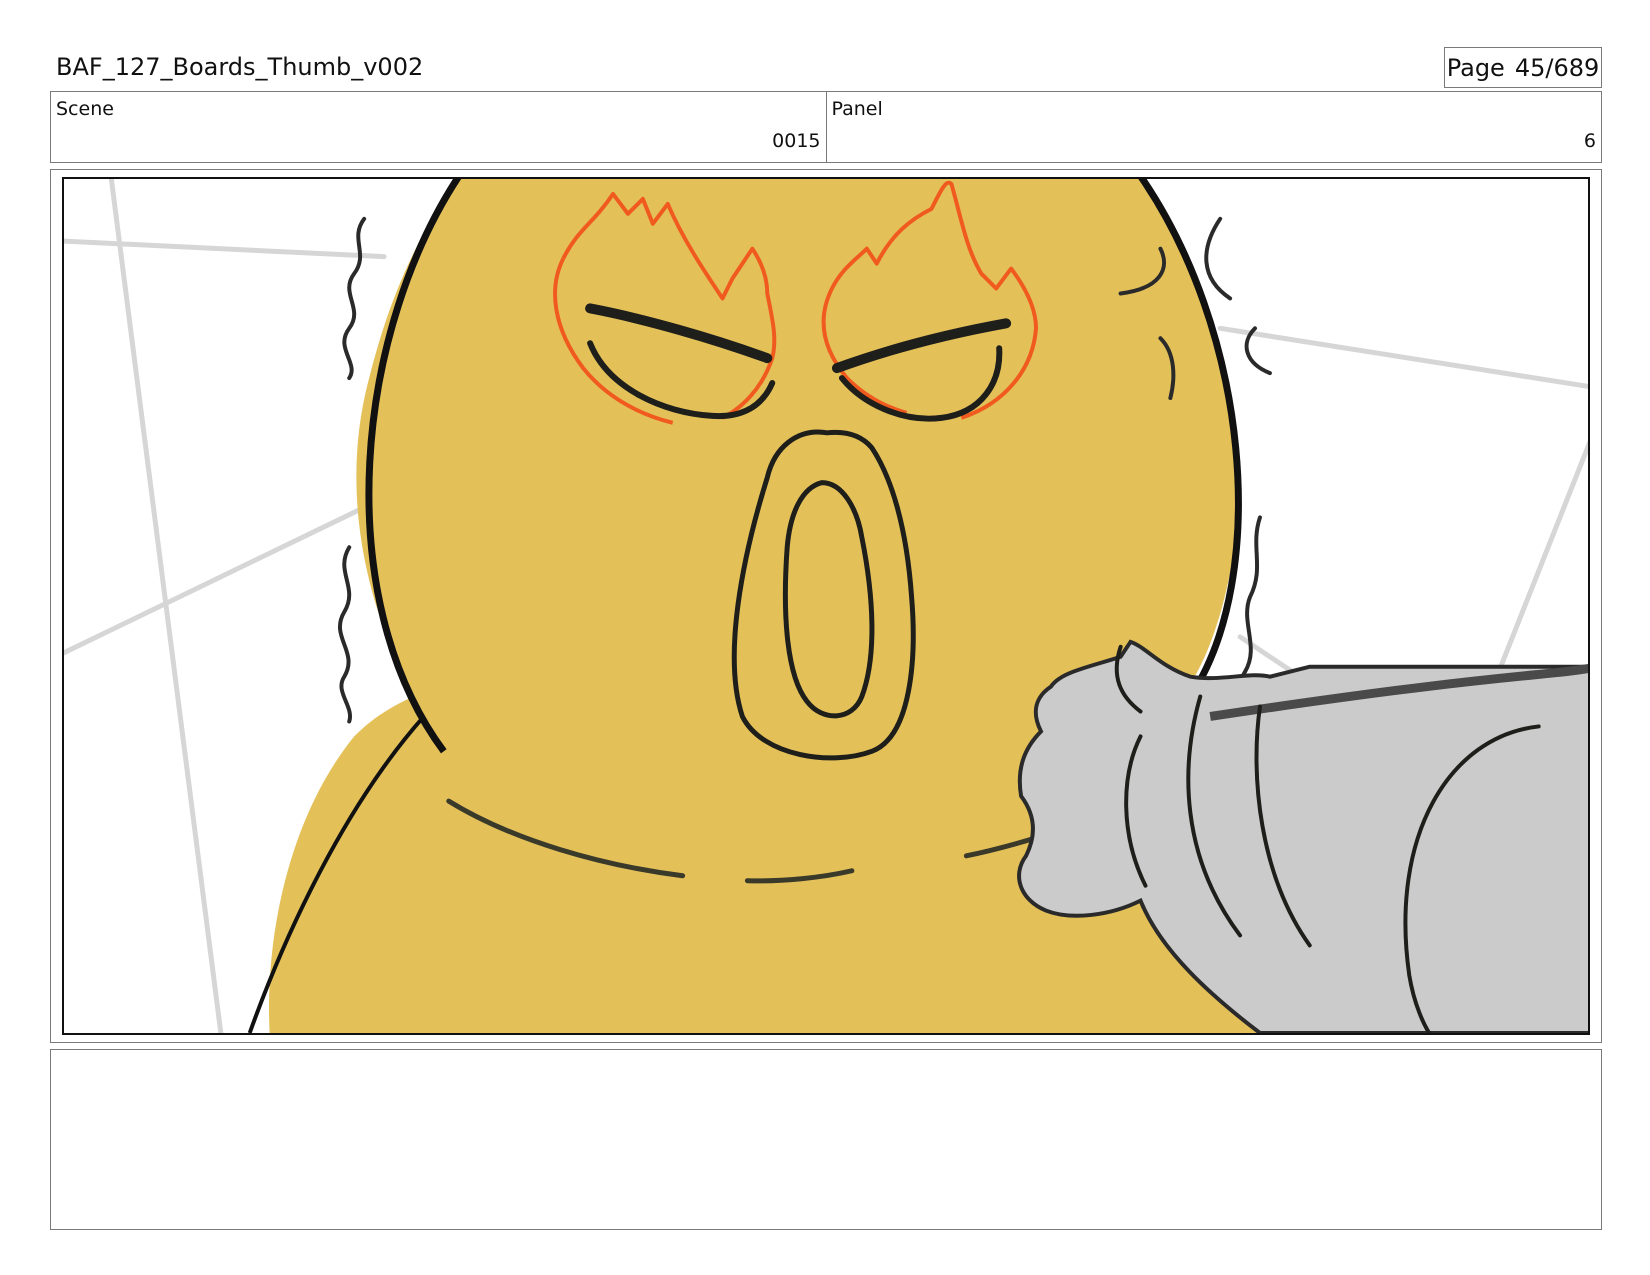 The width and height of the screenshot is (1650, 1275). What do you see at coordinates (85, 109) in the screenshot?
I see `scene-label: Scene` at bounding box center [85, 109].